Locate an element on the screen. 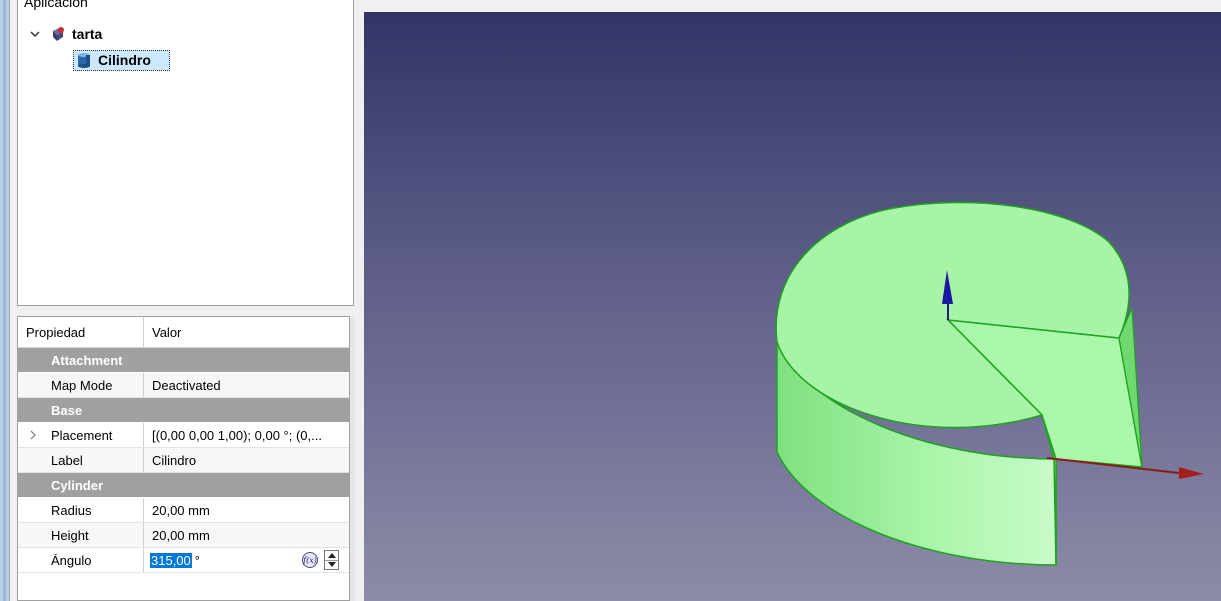 This screenshot has width=1221, height=601. tree-item-document: tarta is located at coordinates (65, 34).